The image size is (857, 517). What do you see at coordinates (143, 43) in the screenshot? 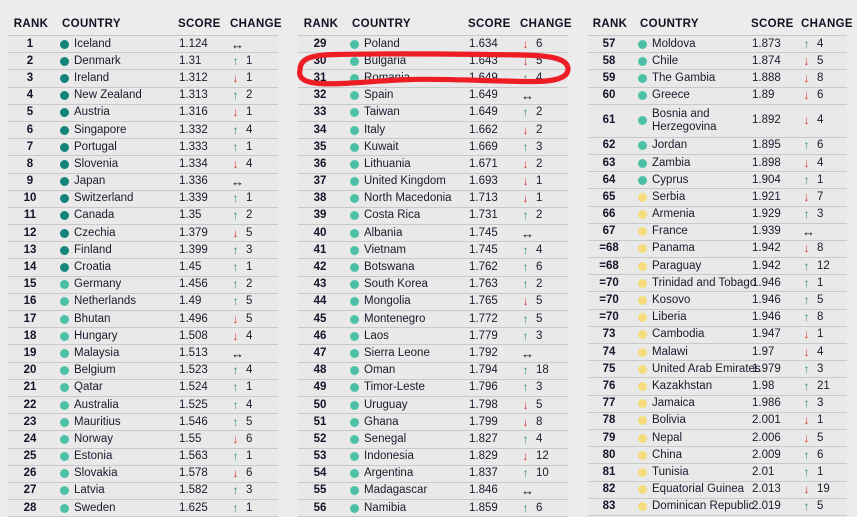
I see `table-row: 1 Iceland 1.124 ↔` at bounding box center [143, 43].